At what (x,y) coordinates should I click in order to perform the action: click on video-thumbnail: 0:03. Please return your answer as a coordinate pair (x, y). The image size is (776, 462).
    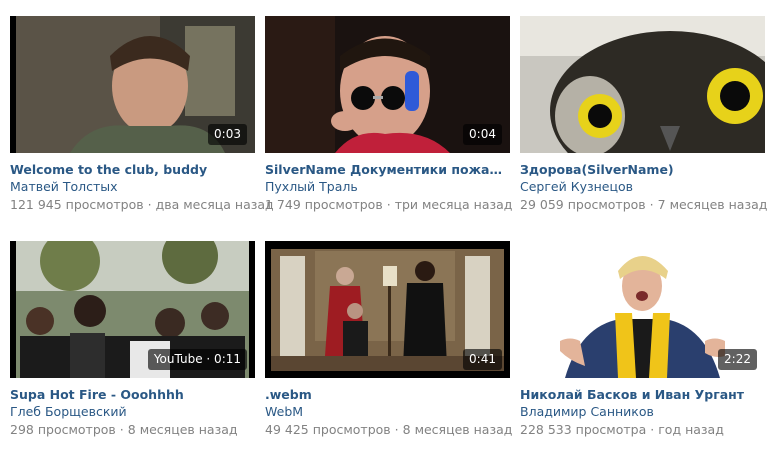
    Looking at the image, I should click on (132, 84).